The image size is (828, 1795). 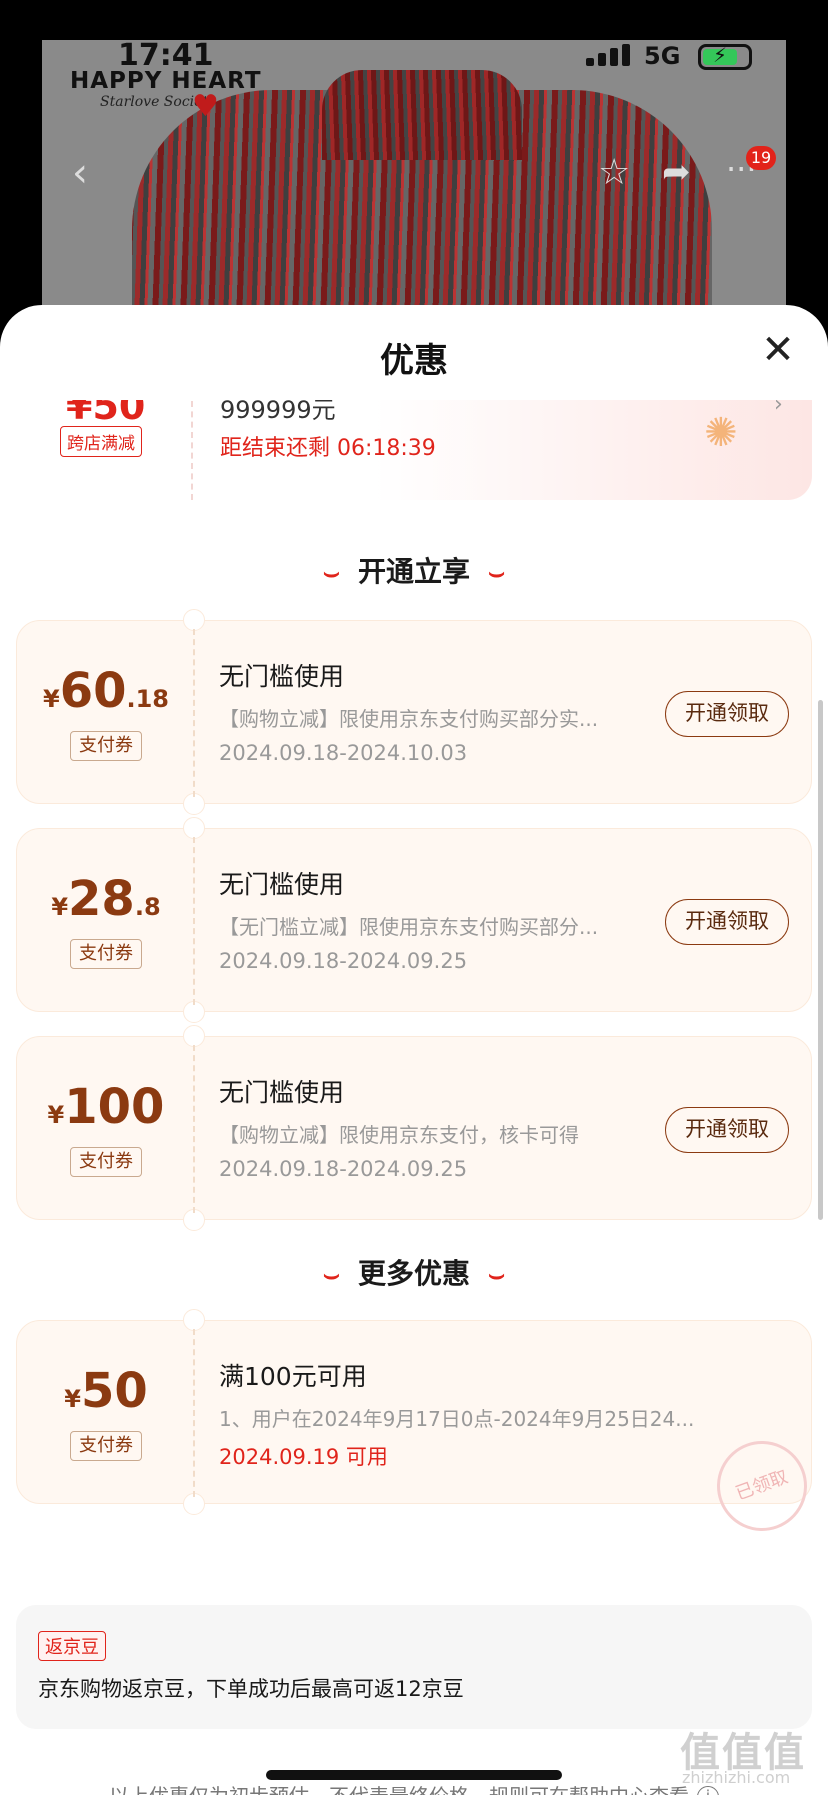 I want to click on home-indicator, so click(x=414, y=1775).